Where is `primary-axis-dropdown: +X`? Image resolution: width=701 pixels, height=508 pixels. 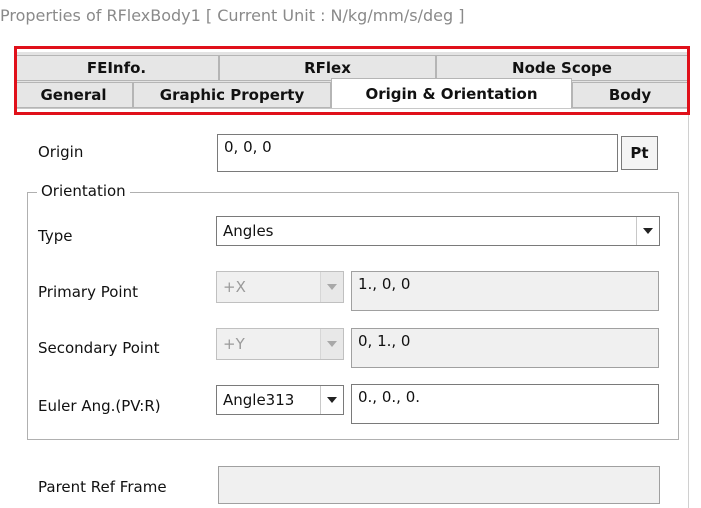 primary-axis-dropdown: +X is located at coordinates (280, 287).